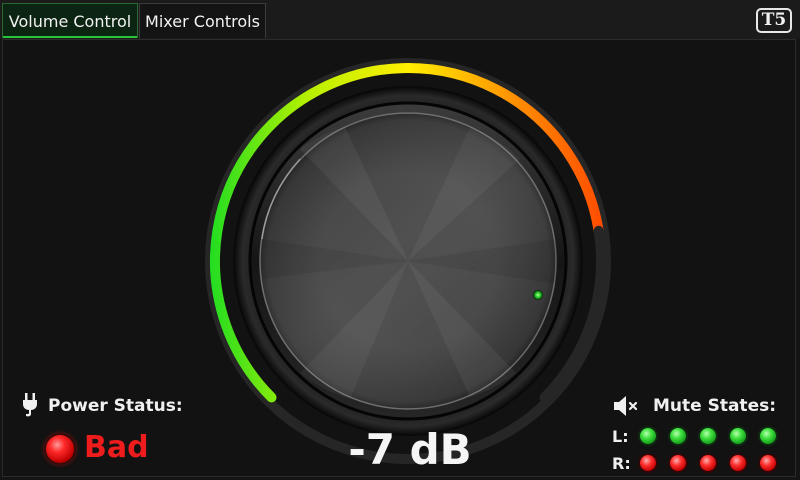  What do you see at coordinates (70, 20) in the screenshot?
I see `tab-volume-control: Volume Control` at bounding box center [70, 20].